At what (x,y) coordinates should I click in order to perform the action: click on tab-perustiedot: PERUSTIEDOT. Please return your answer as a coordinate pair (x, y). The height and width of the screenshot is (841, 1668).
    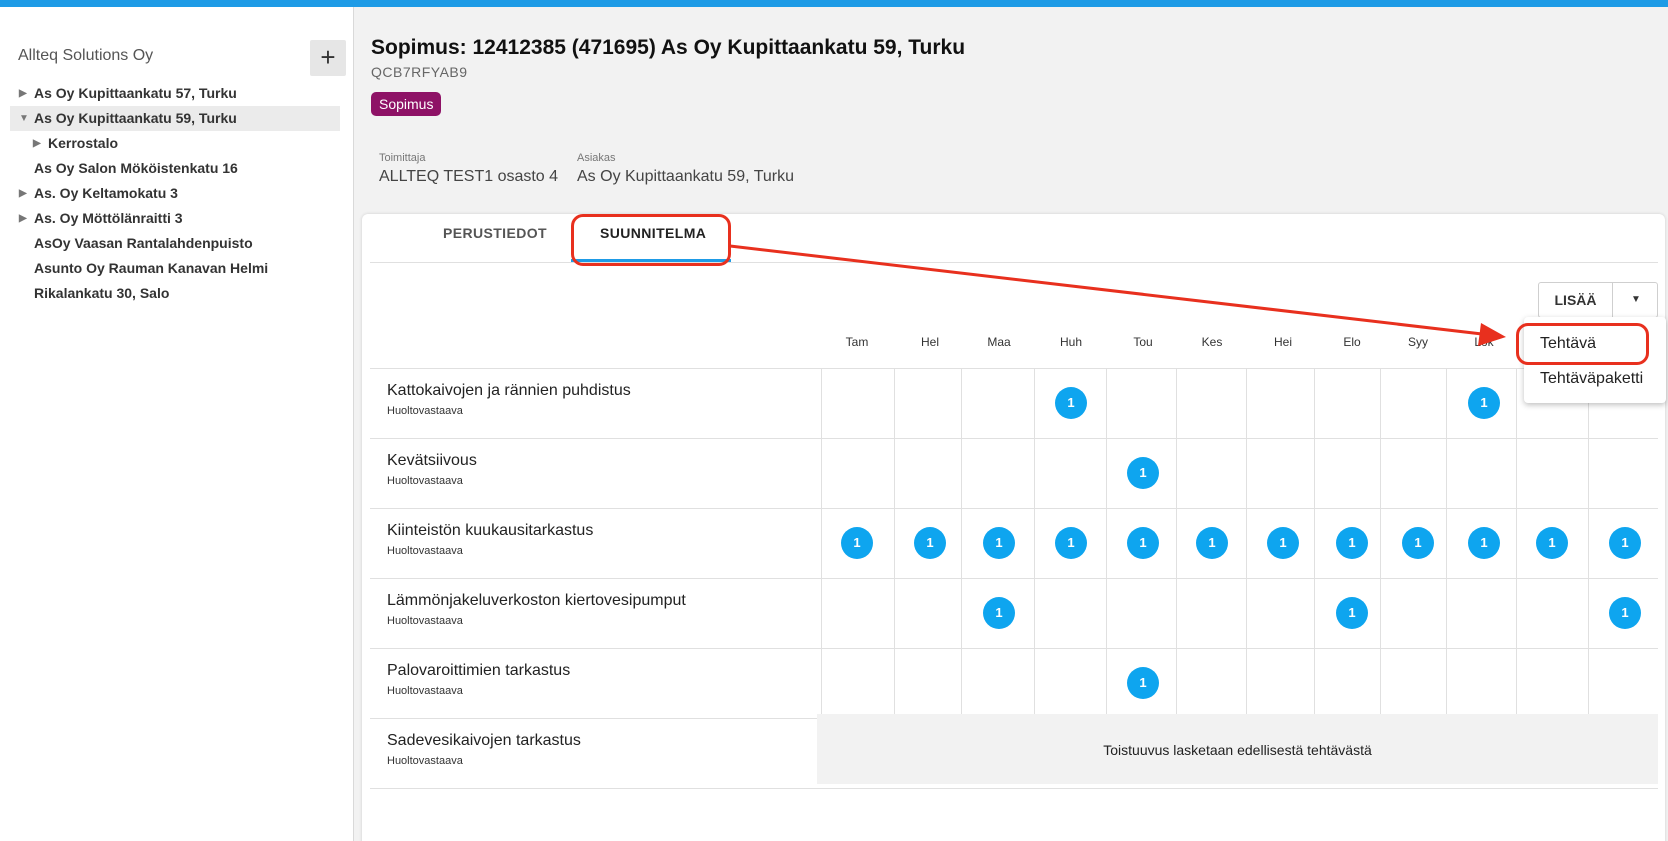
    Looking at the image, I should click on (495, 233).